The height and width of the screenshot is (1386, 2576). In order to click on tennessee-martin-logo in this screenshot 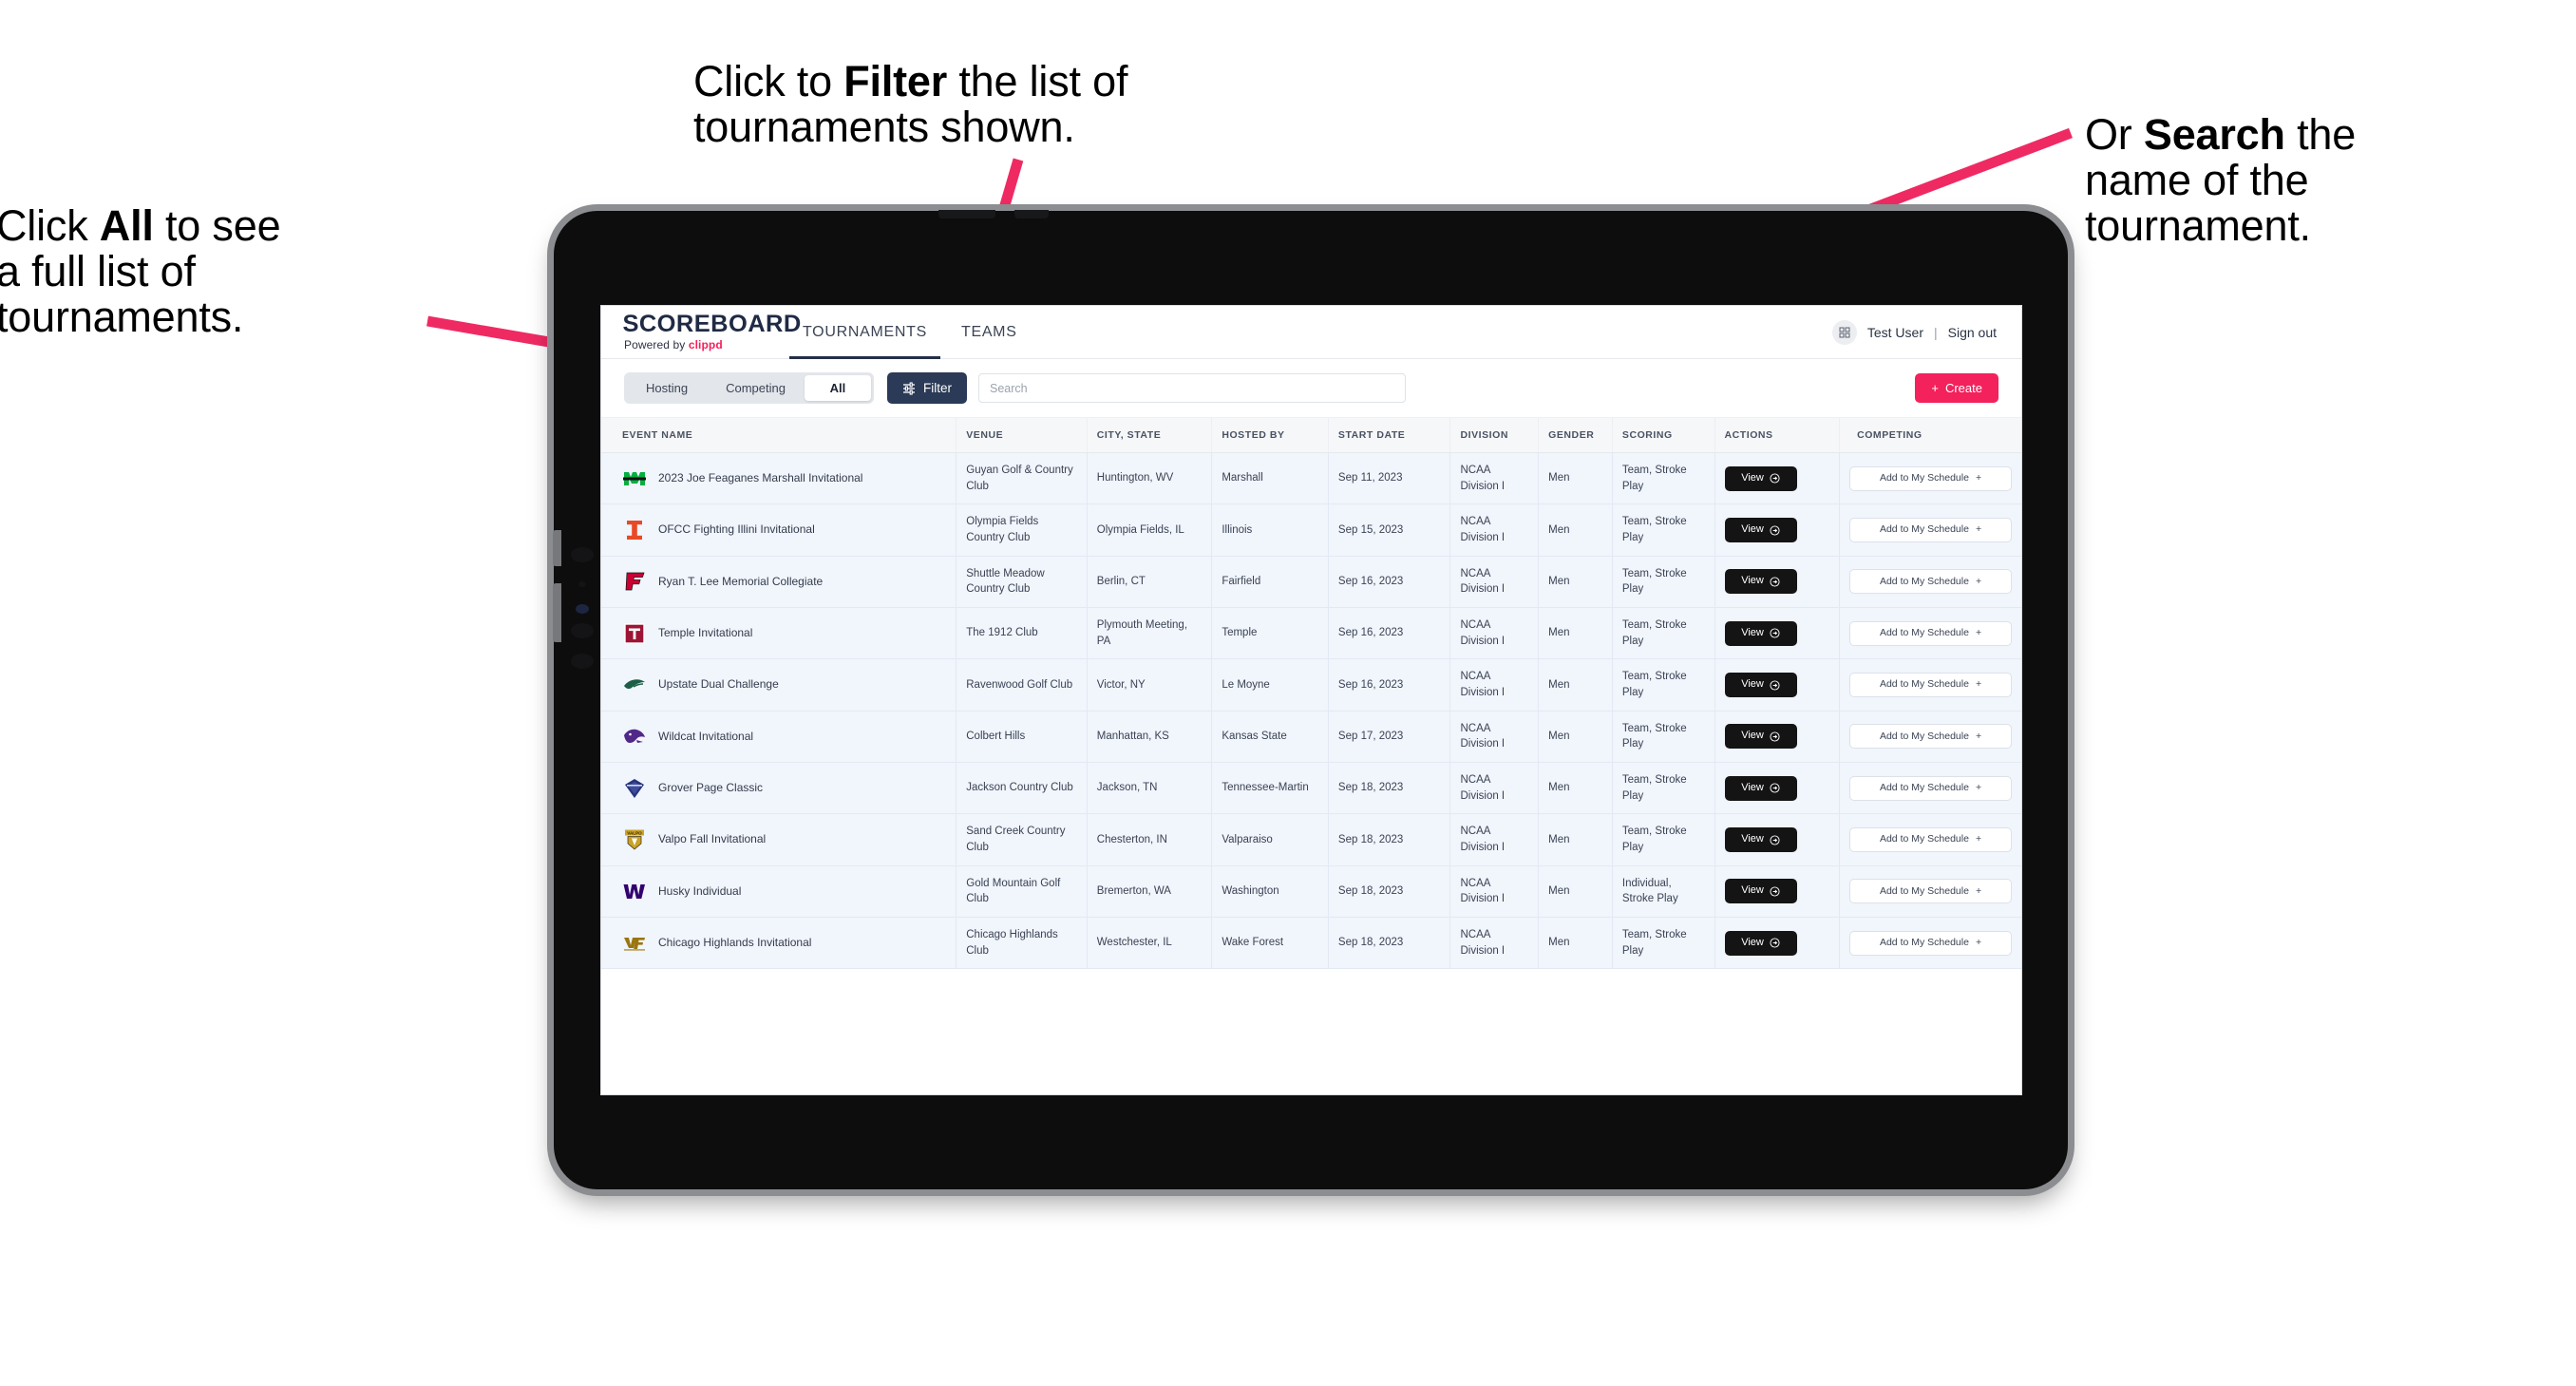, I will do `click(634, 788)`.